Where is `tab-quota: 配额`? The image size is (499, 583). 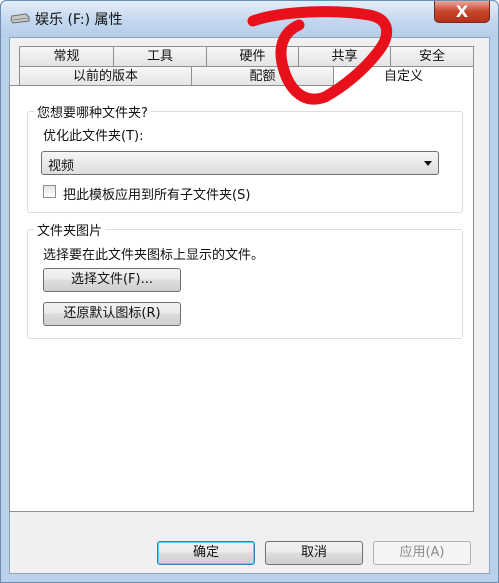
tab-quota: 配额 is located at coordinates (262, 76).